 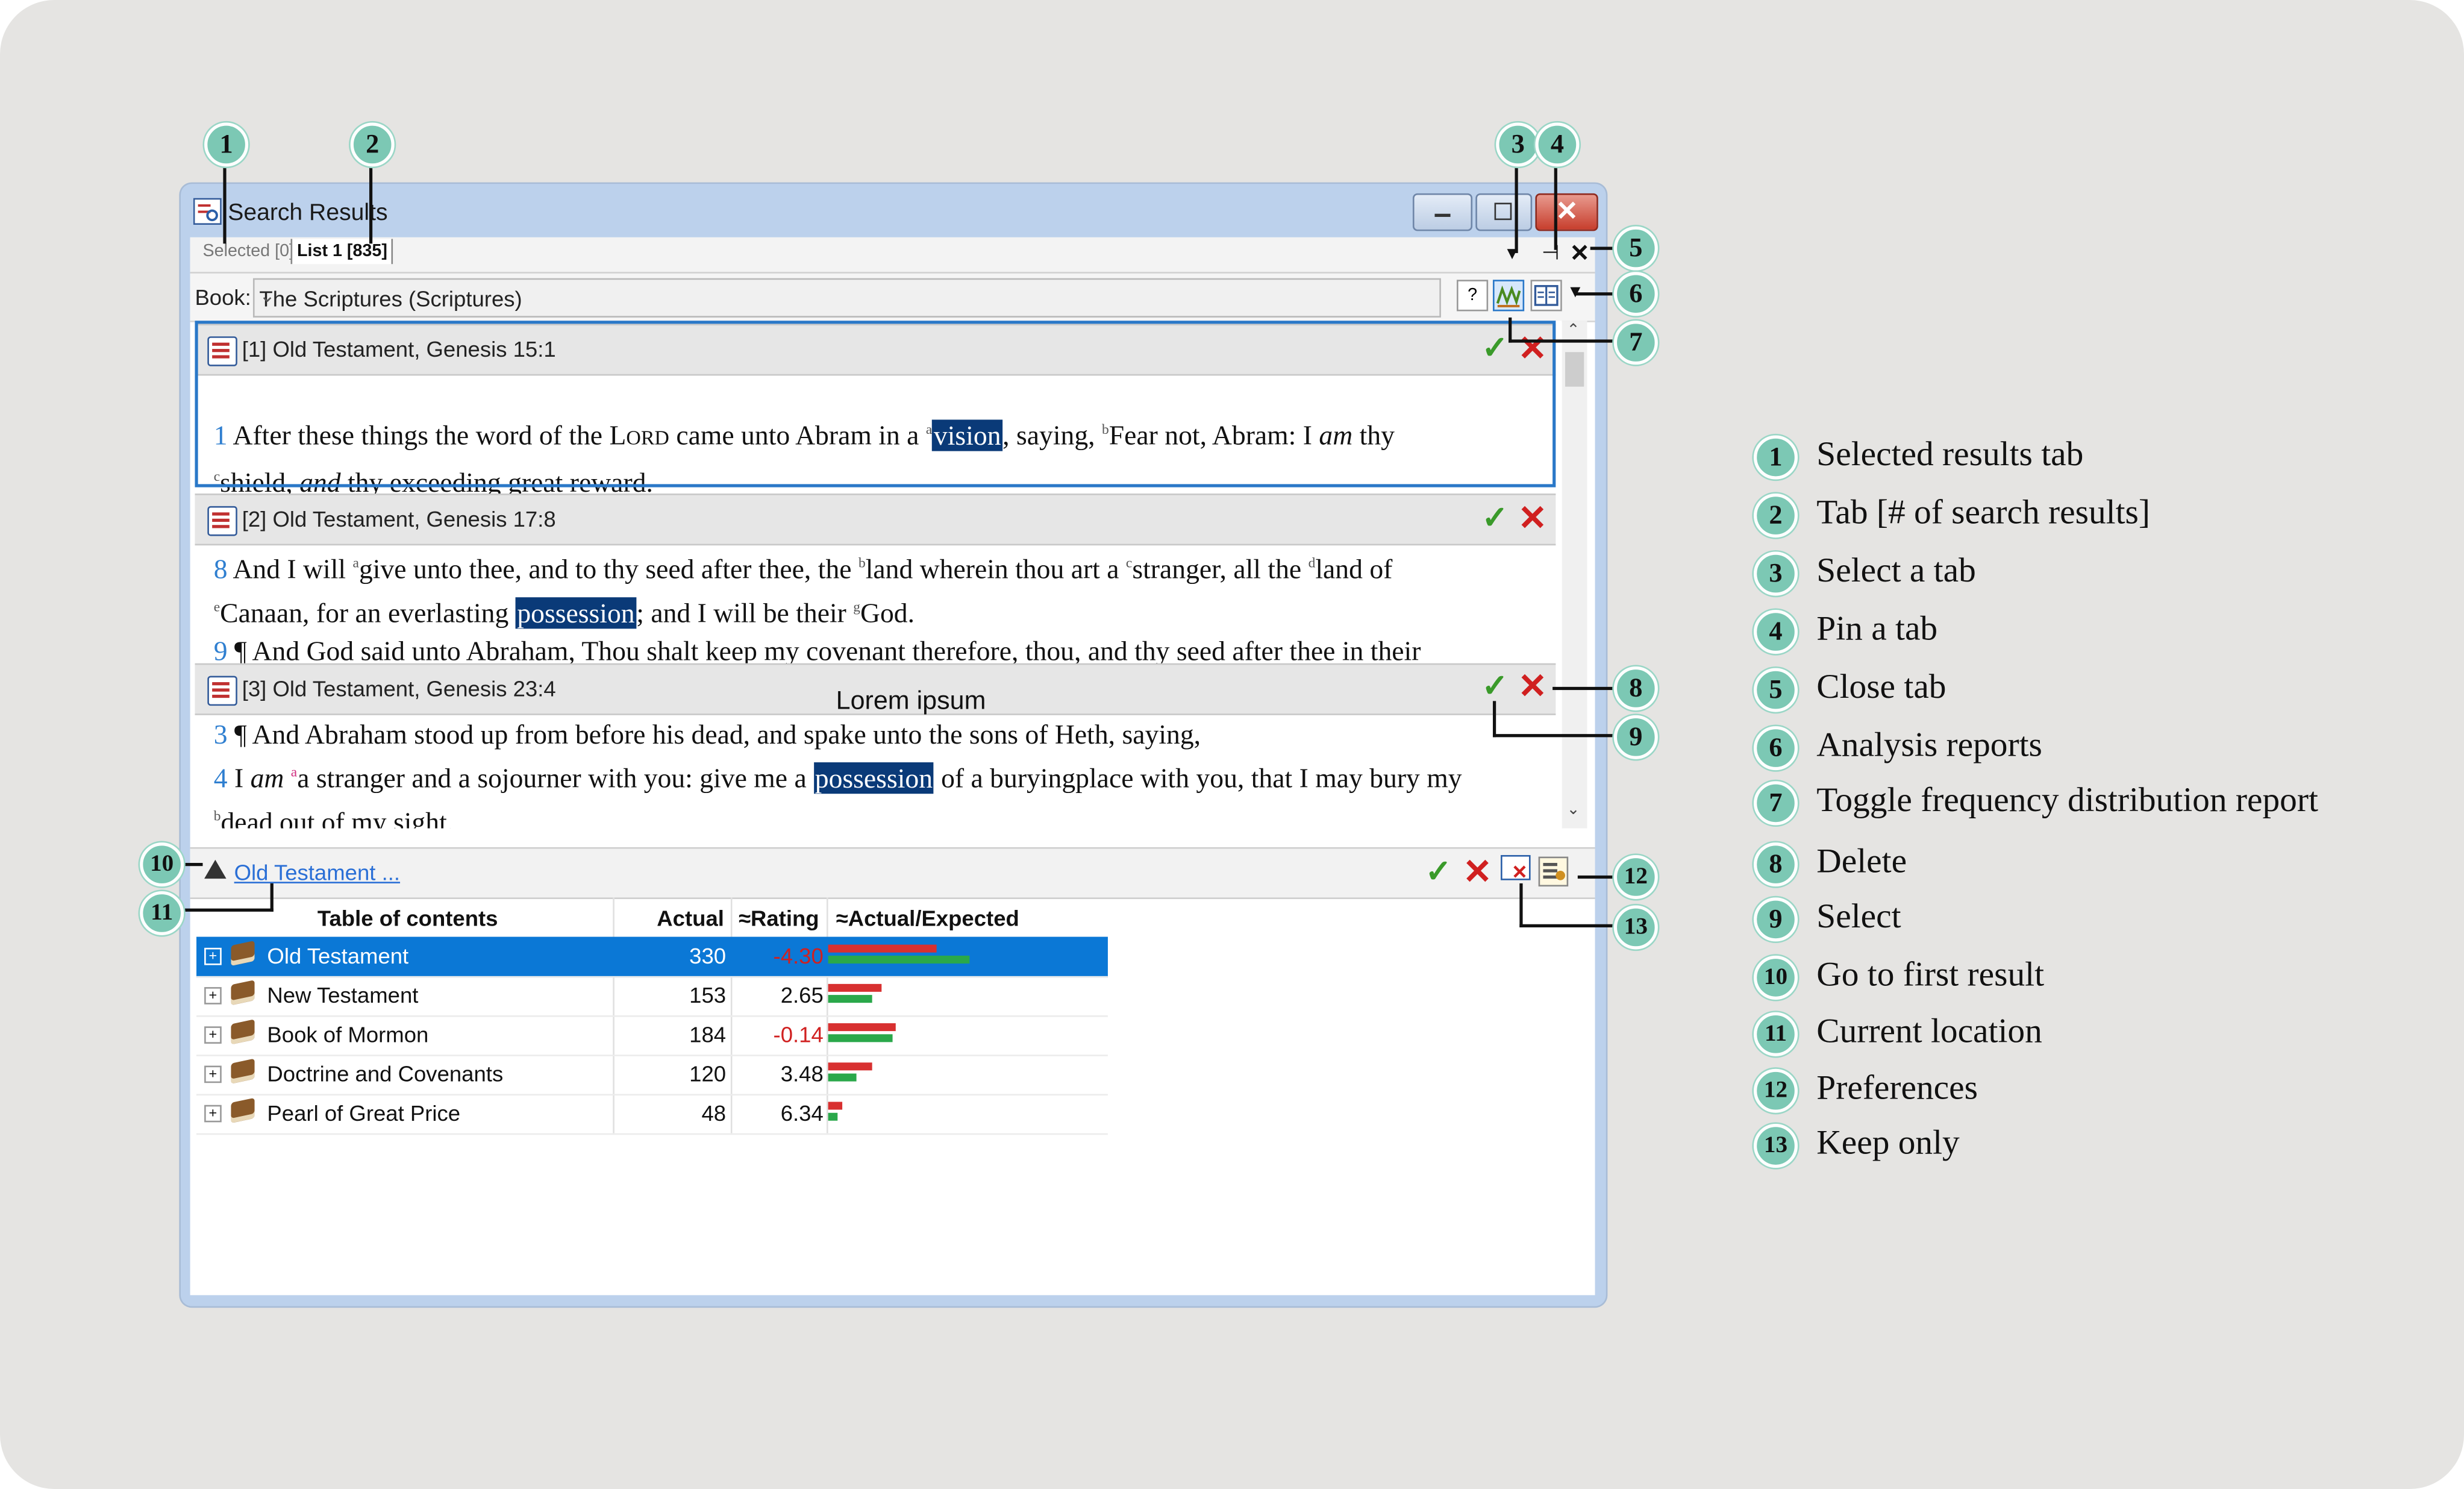 I want to click on tab-list-1: List 1 [835], so click(x=342, y=252).